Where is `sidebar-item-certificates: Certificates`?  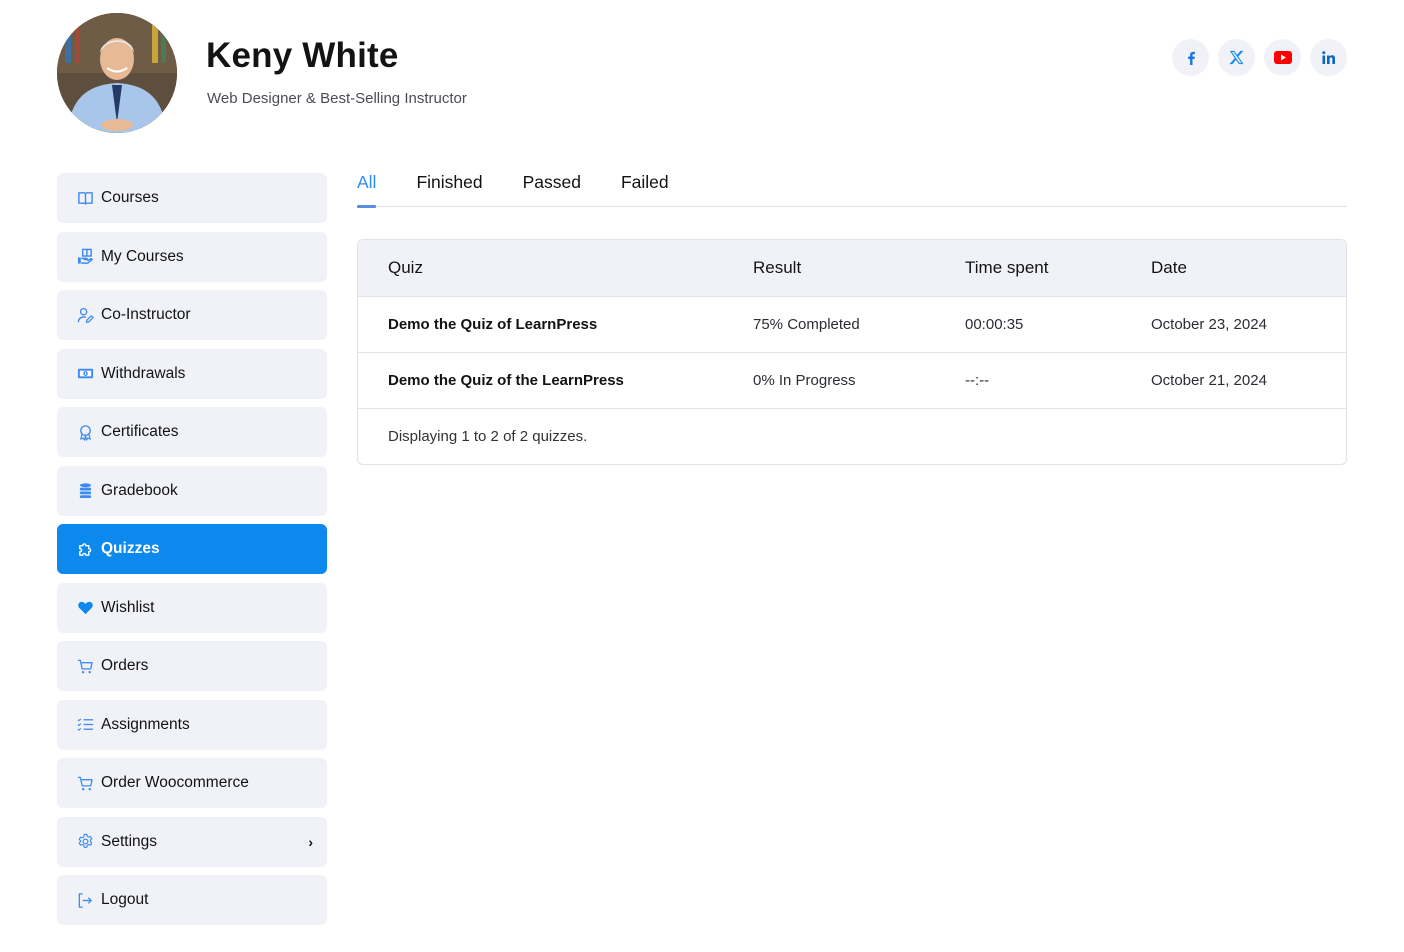 sidebar-item-certificates: Certificates is located at coordinates (192, 432).